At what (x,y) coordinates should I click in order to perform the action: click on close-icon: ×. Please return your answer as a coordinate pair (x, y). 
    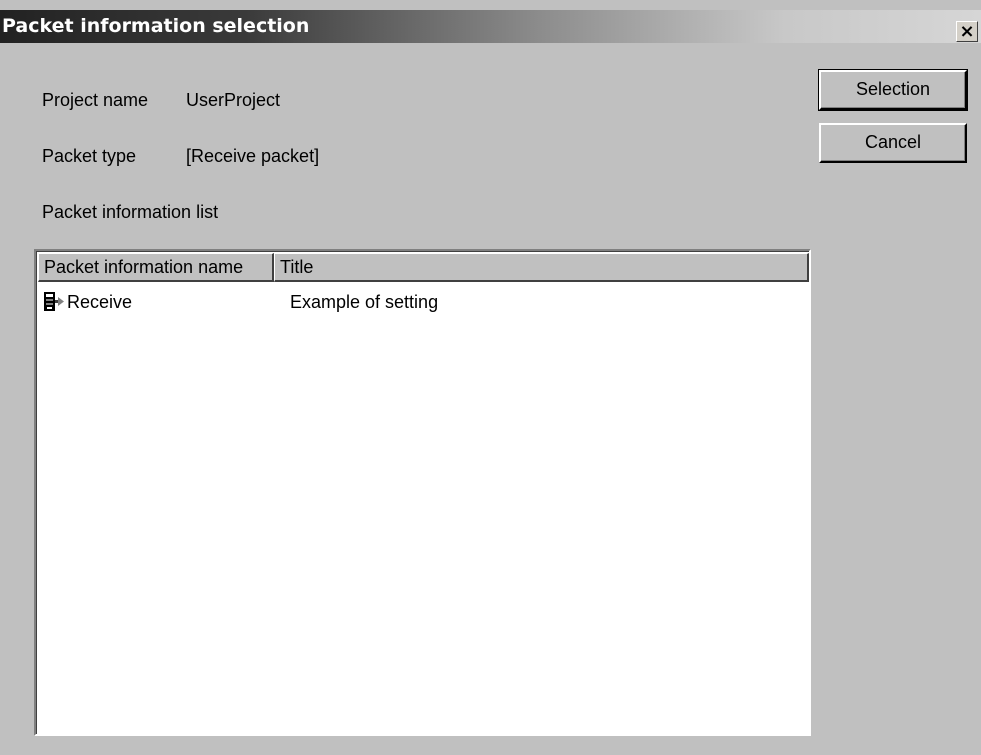
    Looking at the image, I should click on (967, 31).